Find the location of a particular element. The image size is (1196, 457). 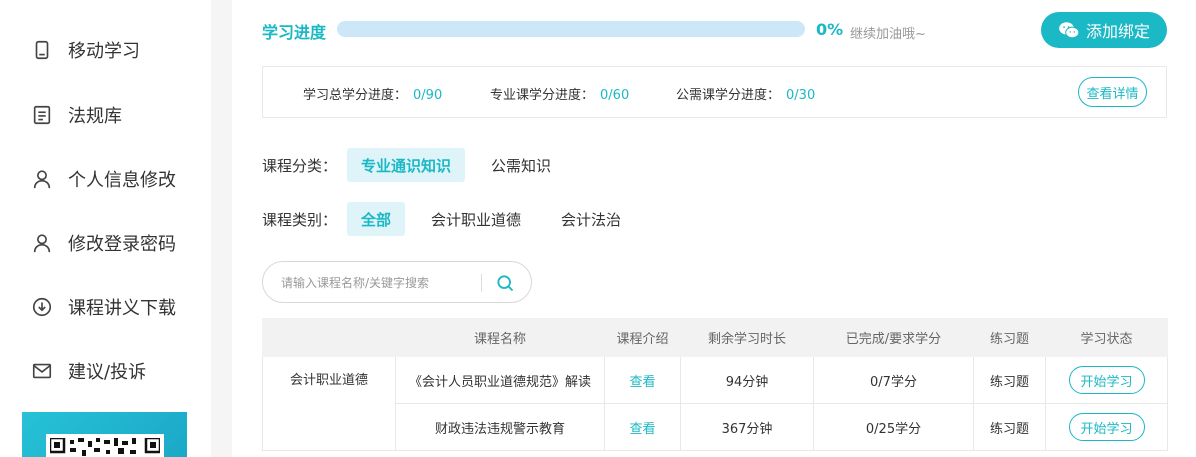

type-chip-ethics: 会计职业道德 is located at coordinates (476, 219).